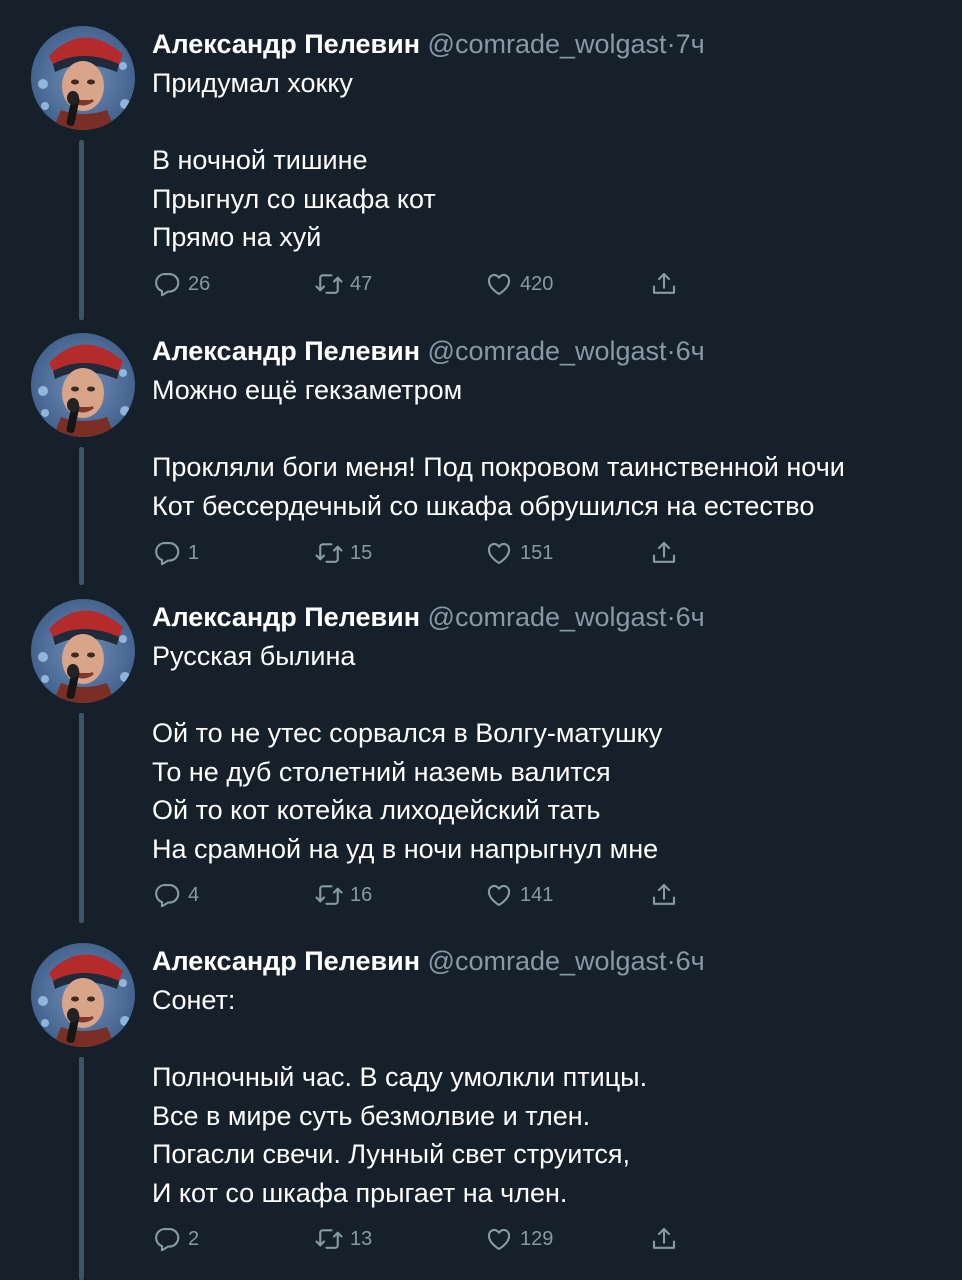  What do you see at coordinates (537, 283) in the screenshot?
I see `like-count: 420` at bounding box center [537, 283].